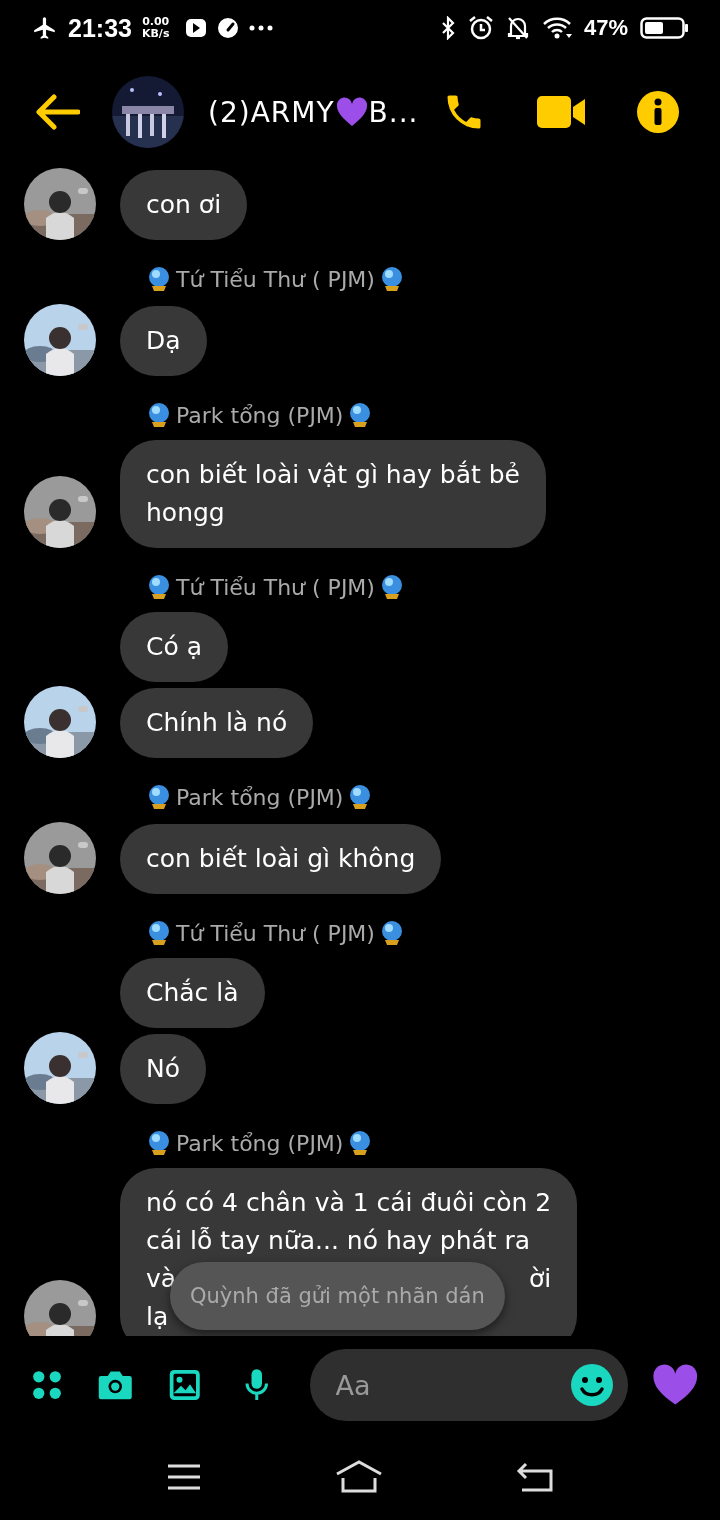 The width and height of the screenshot is (720, 1520). I want to click on message-bubble: con biết loài gì không, so click(281, 859).